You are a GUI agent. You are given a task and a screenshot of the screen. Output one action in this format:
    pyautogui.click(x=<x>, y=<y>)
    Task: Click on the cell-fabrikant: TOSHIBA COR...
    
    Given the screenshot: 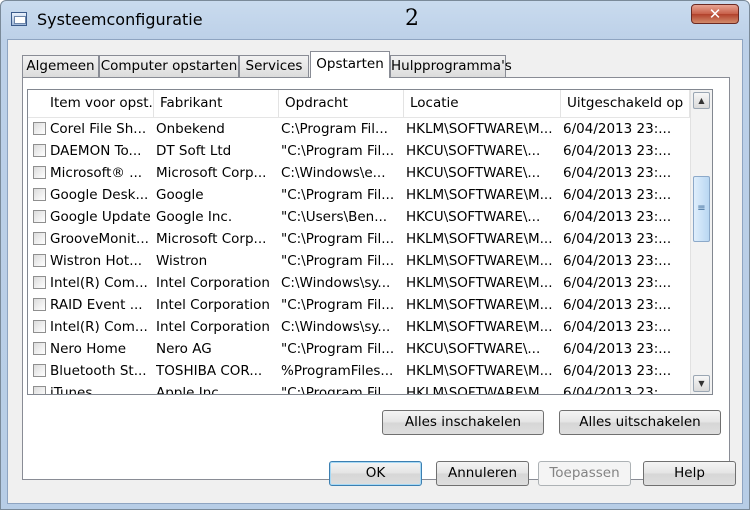 What is the action you would take?
    pyautogui.click(x=209, y=371)
    